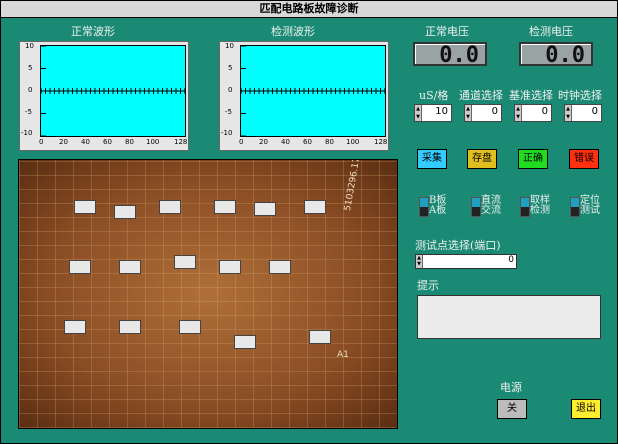  I want to click on reference-stepper: ▲ ▼ 0, so click(533, 113).